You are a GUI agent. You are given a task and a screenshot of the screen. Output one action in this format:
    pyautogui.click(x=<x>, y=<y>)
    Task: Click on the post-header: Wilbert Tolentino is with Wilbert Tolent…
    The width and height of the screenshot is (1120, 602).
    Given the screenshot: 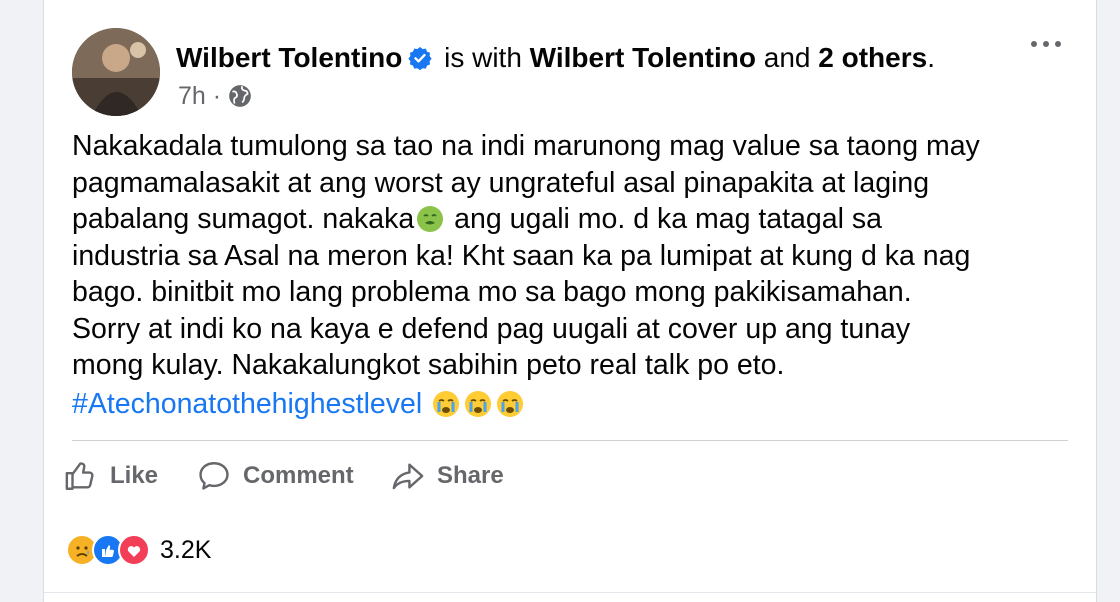 What is the action you would take?
    pyautogui.click(x=555, y=58)
    